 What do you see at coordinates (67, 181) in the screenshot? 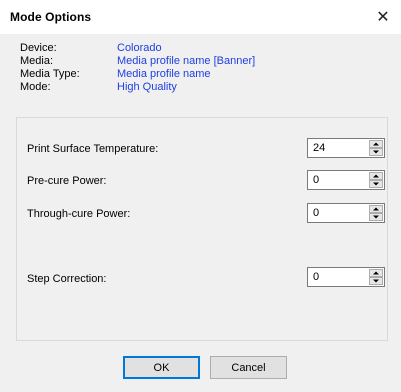
I see `pre-cure-power-label: Pre-cure Power:` at bounding box center [67, 181].